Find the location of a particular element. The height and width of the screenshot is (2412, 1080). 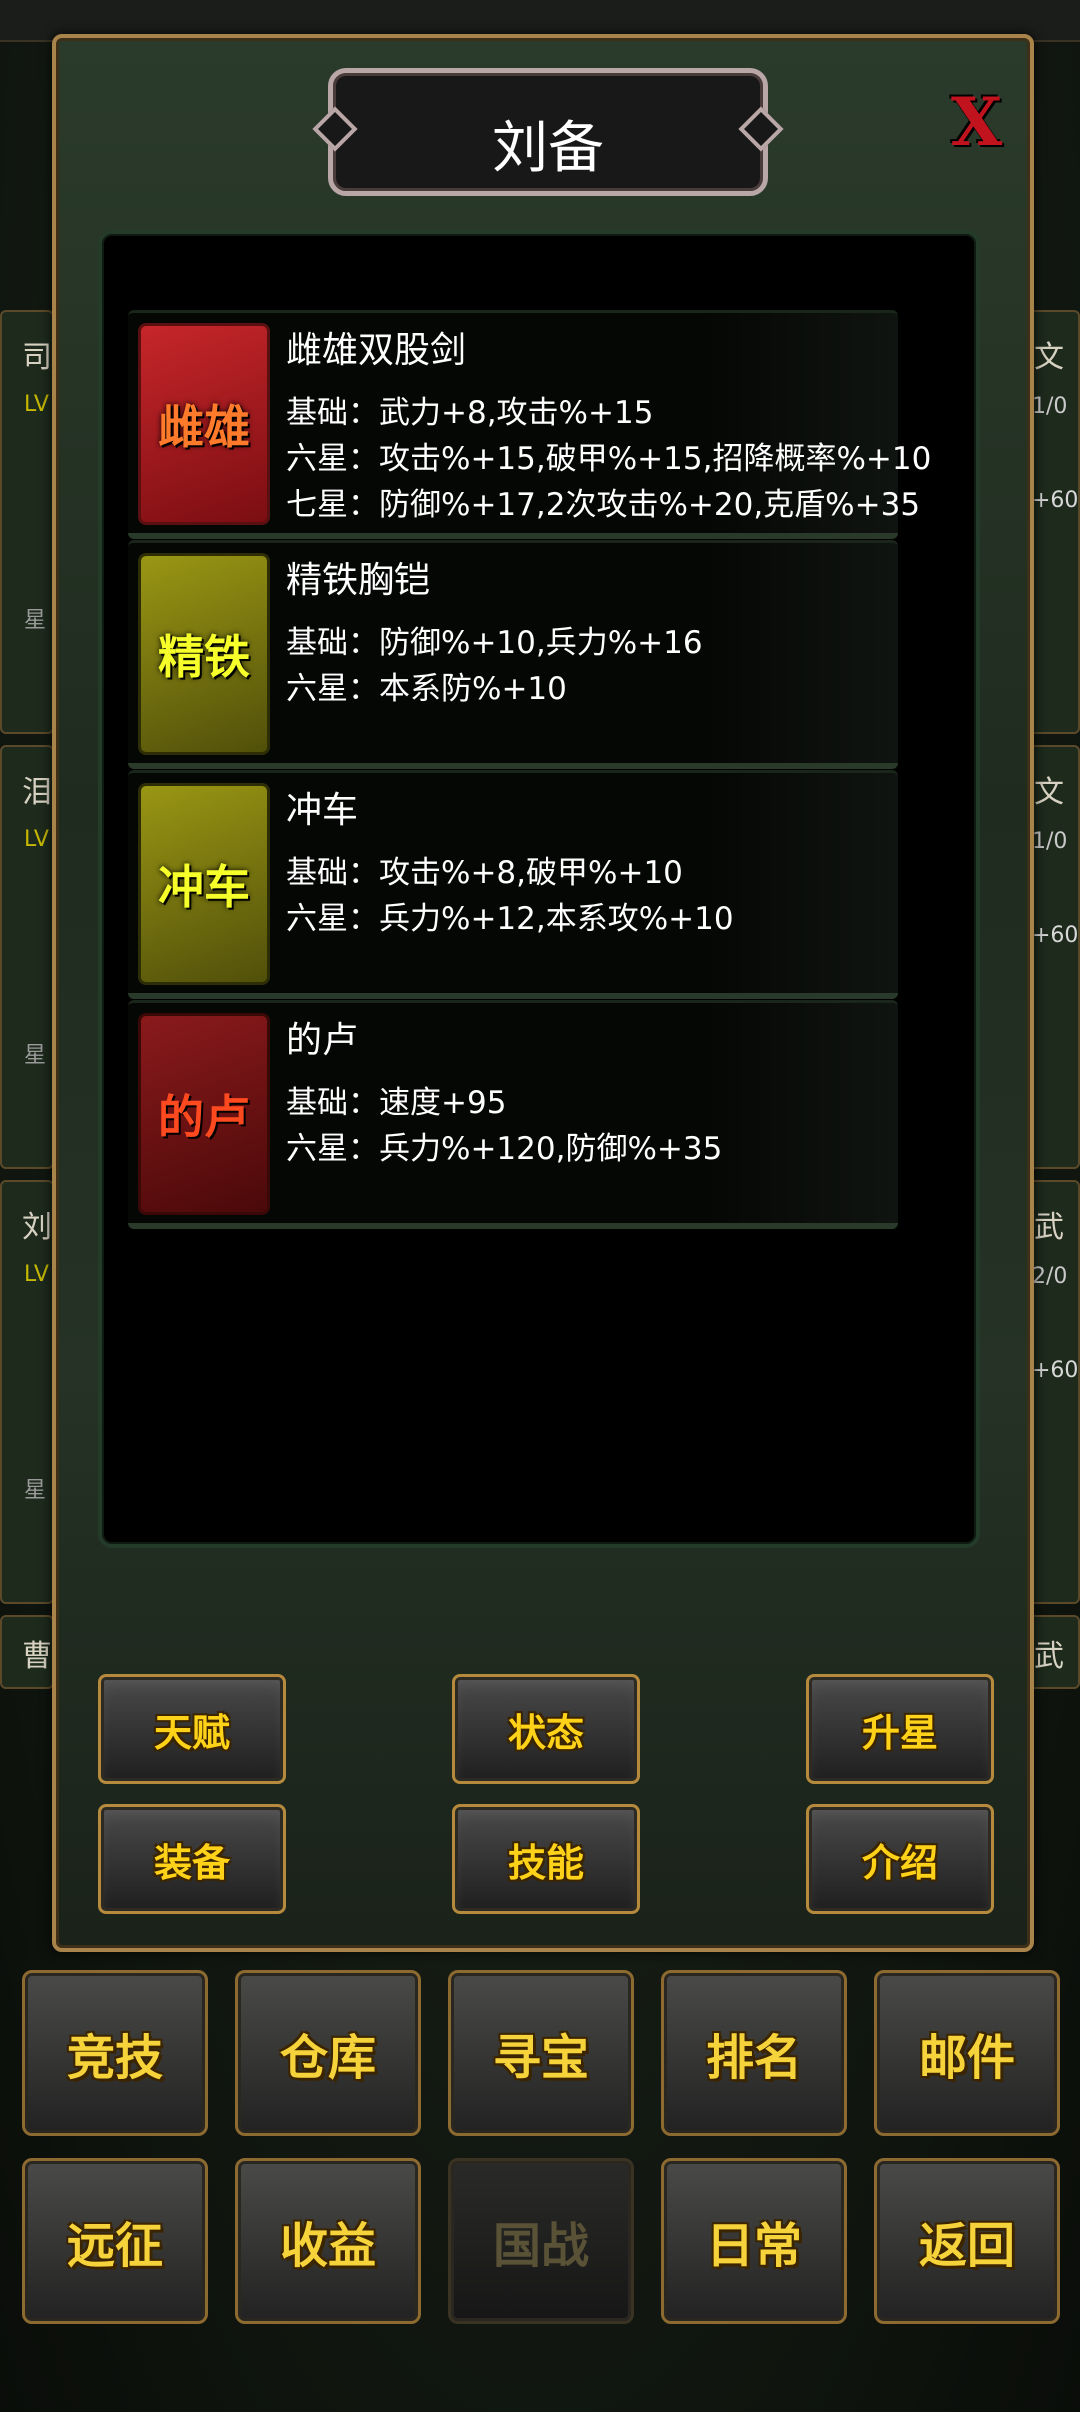

menu-warehouse-button: 仓库 is located at coordinates (328, 2053).